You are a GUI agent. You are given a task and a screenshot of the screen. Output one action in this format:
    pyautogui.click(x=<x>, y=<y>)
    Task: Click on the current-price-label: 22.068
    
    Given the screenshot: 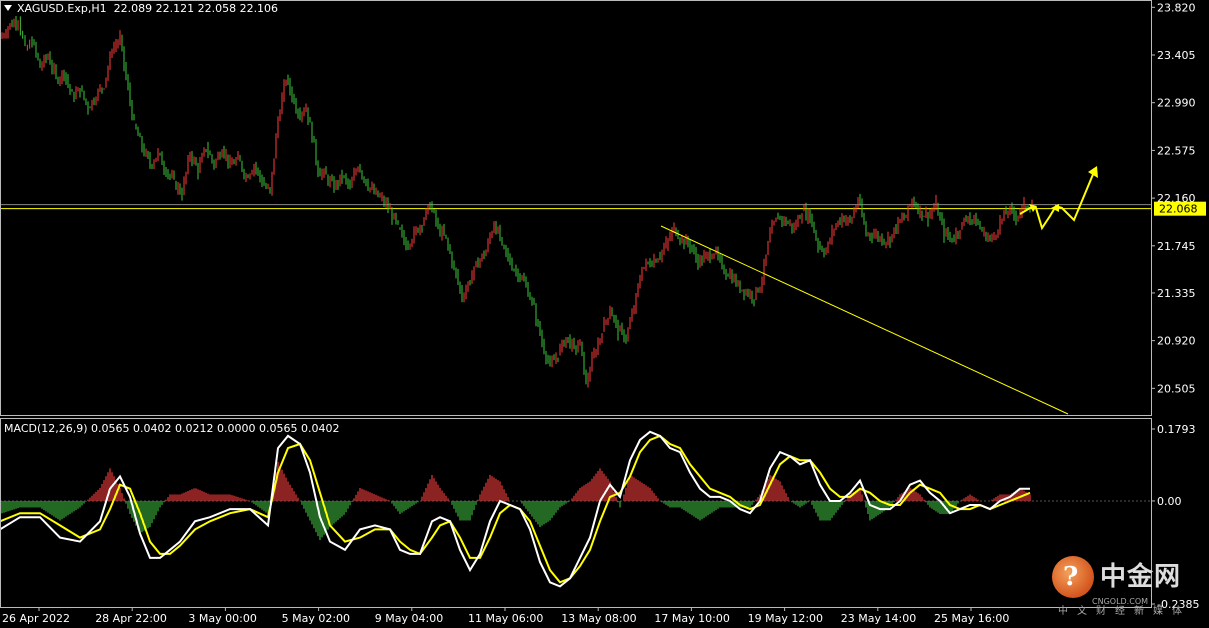 What is the action you would take?
    pyautogui.click(x=1178, y=209)
    